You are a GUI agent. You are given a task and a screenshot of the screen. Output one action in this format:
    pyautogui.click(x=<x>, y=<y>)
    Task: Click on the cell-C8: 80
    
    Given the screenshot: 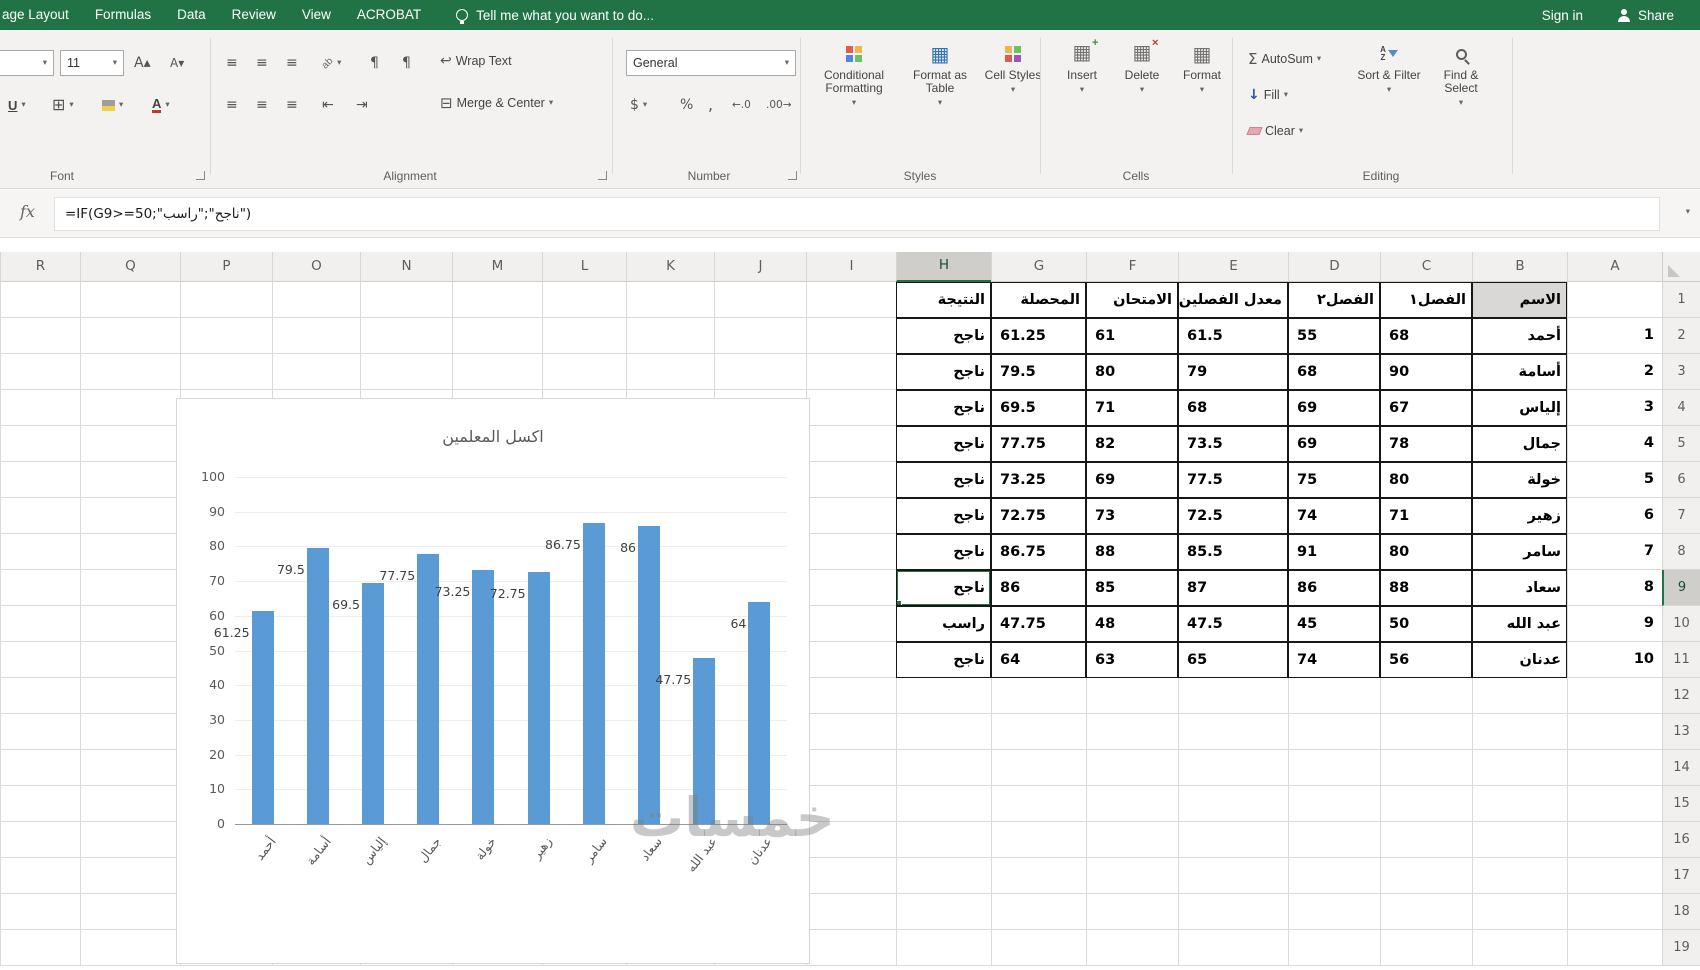 What is the action you would take?
    pyautogui.click(x=1426, y=552)
    